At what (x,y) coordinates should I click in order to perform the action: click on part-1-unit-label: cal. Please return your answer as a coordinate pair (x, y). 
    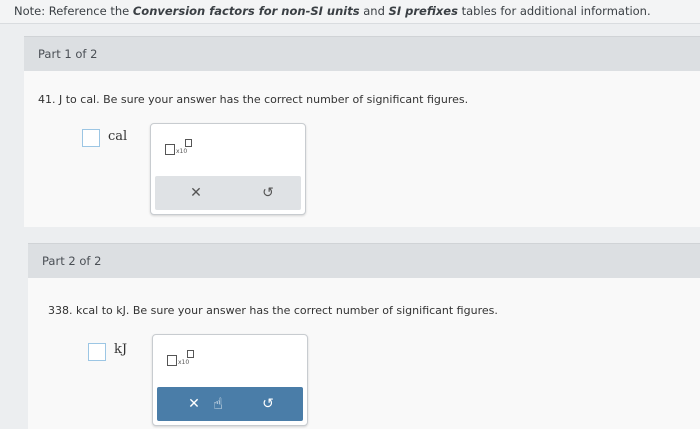
    Looking at the image, I should click on (118, 136).